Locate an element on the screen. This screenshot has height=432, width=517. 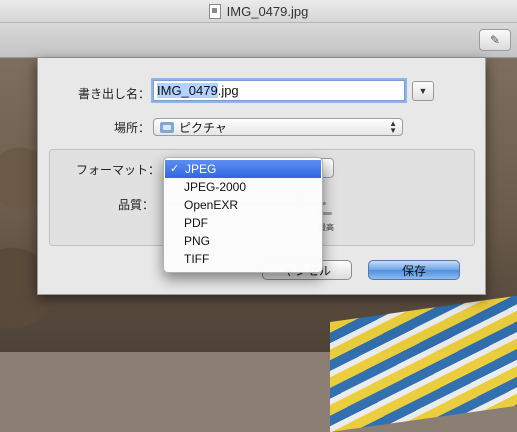
menu-item-label: JPEG is located at coordinates (201, 169).